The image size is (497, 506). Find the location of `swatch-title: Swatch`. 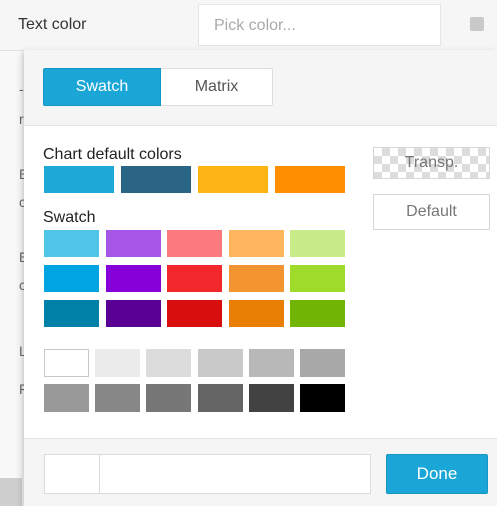

swatch-title: Swatch is located at coordinates (69, 217).